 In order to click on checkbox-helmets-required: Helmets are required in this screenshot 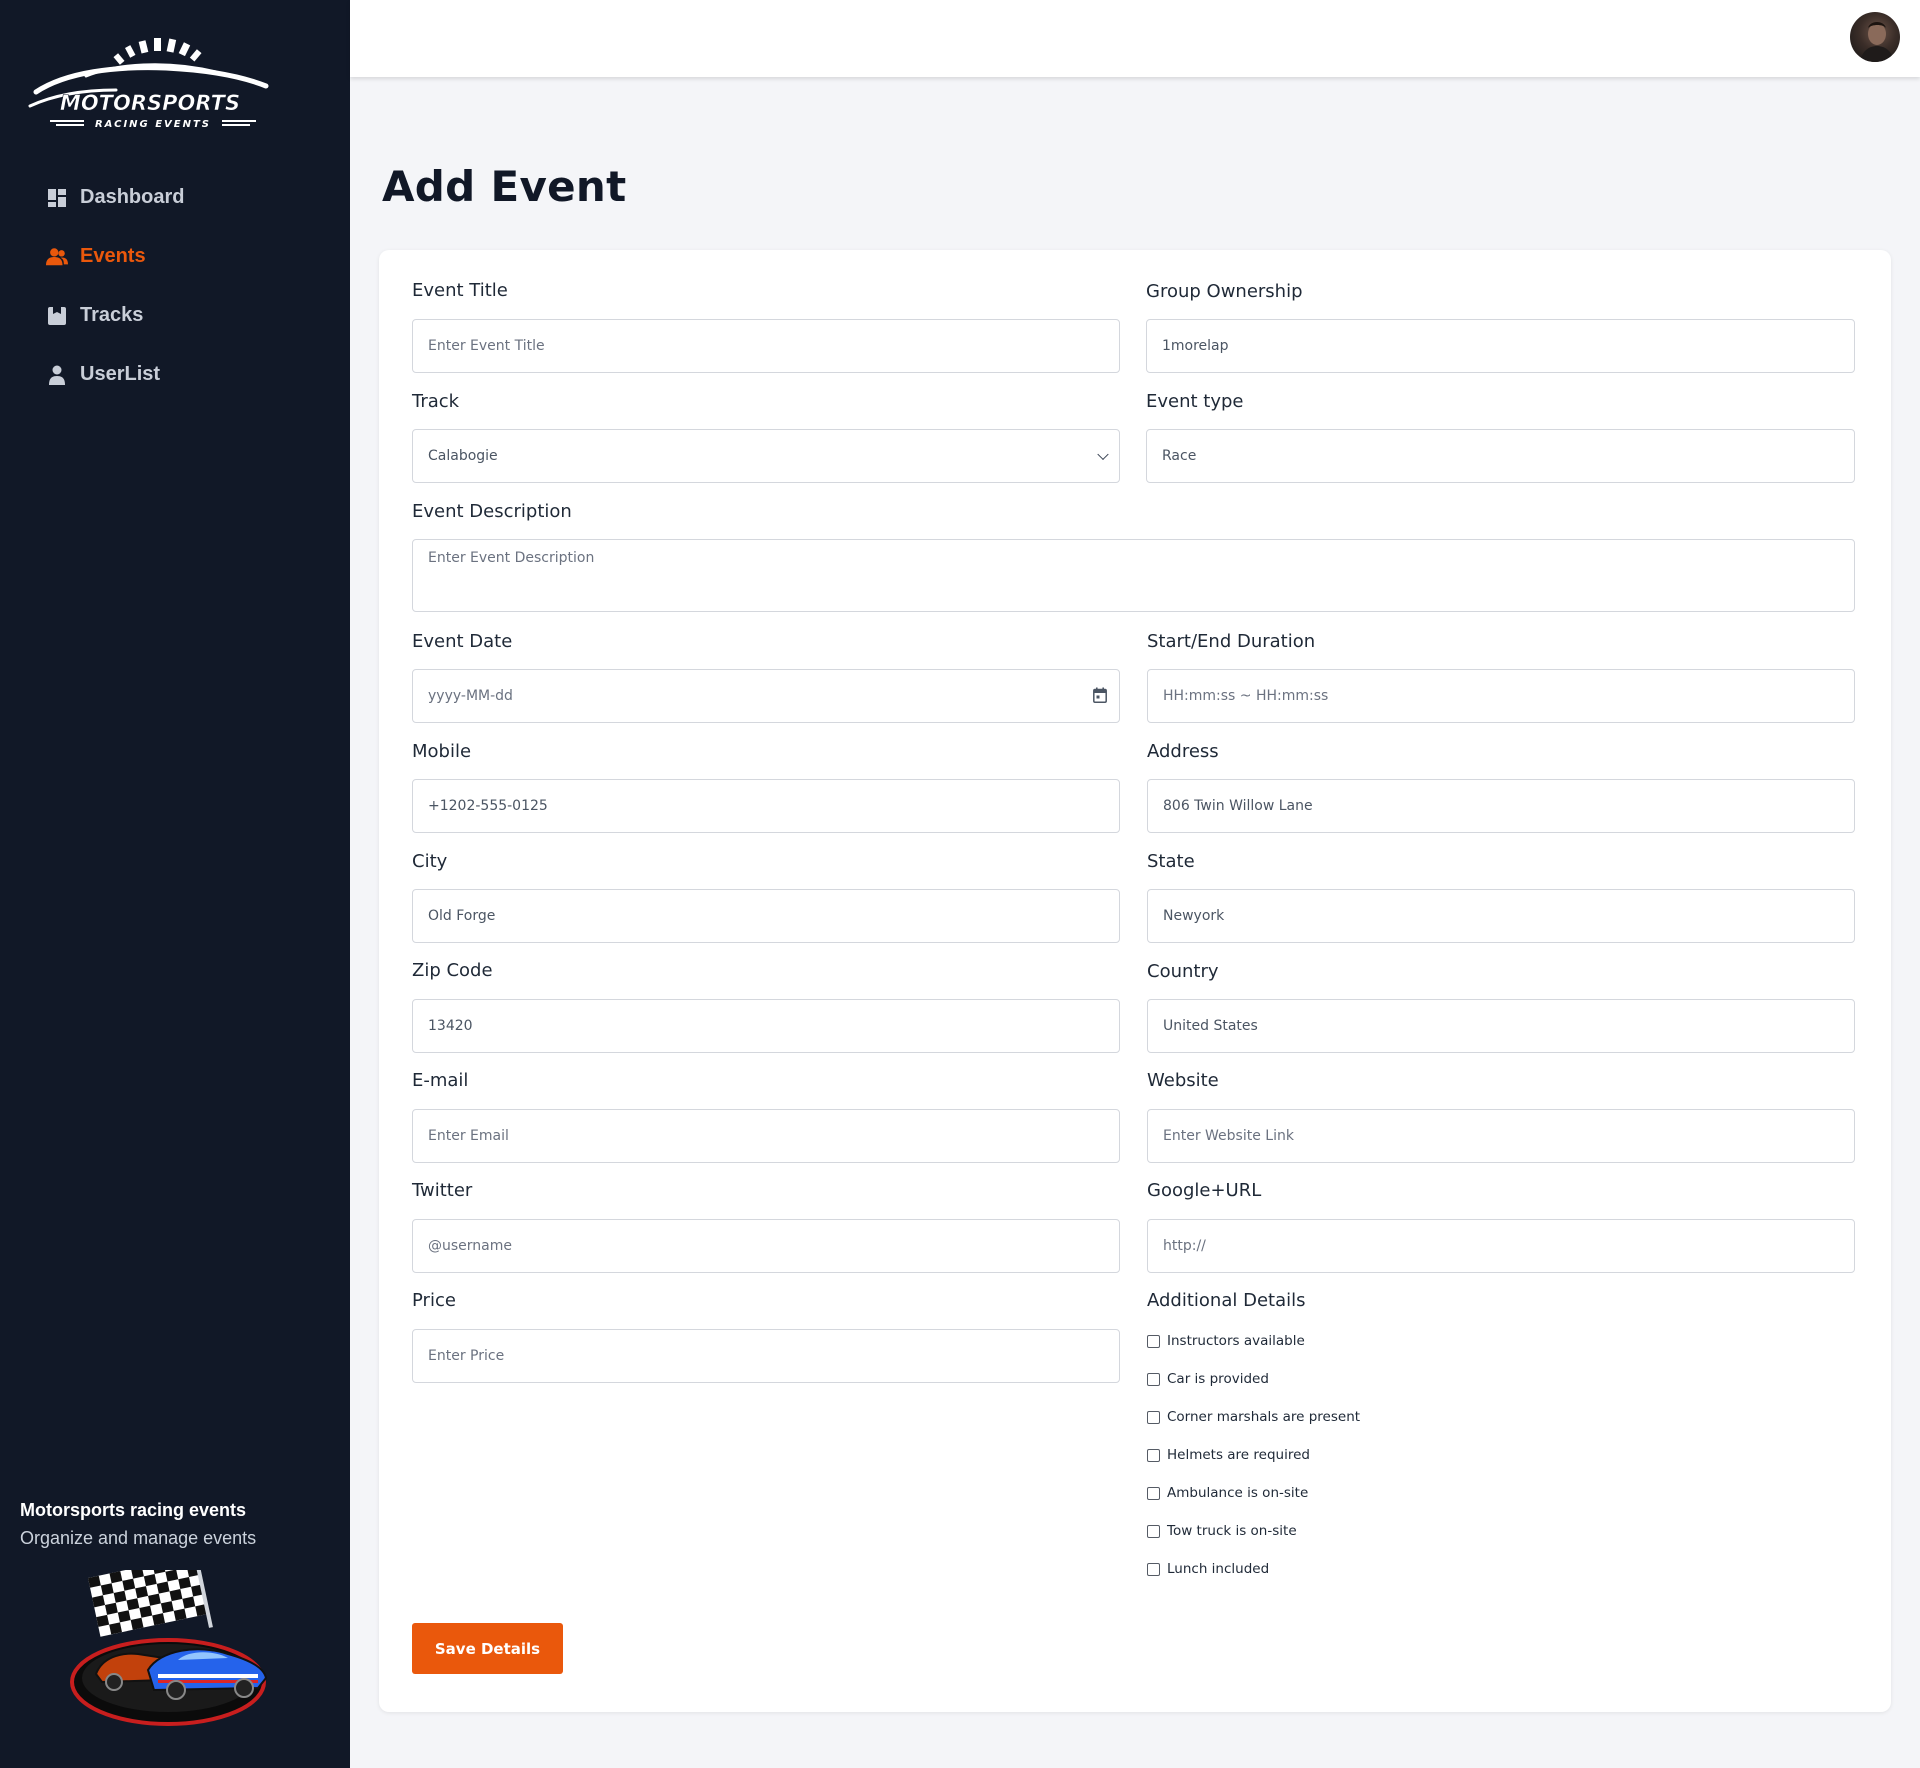, I will do `click(1228, 1455)`.